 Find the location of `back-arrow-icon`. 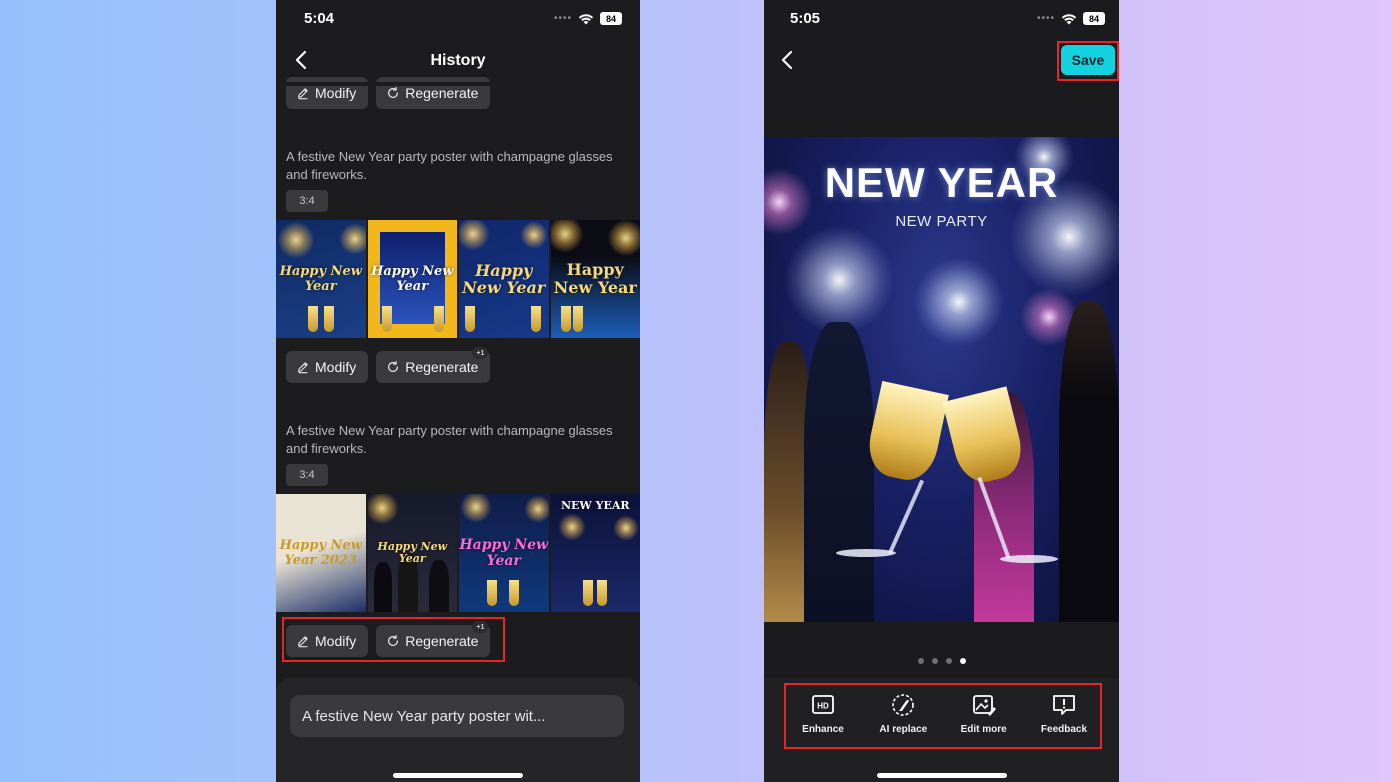

back-arrow-icon is located at coordinates (788, 60).